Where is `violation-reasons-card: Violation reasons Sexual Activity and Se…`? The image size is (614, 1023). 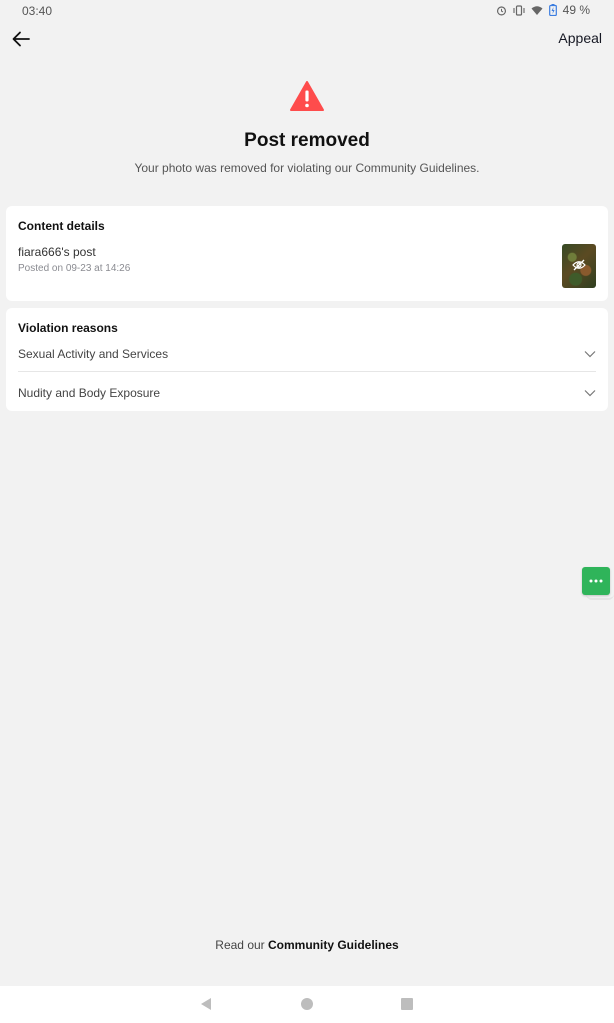 violation-reasons-card: Violation reasons Sexual Activity and Se… is located at coordinates (307, 359).